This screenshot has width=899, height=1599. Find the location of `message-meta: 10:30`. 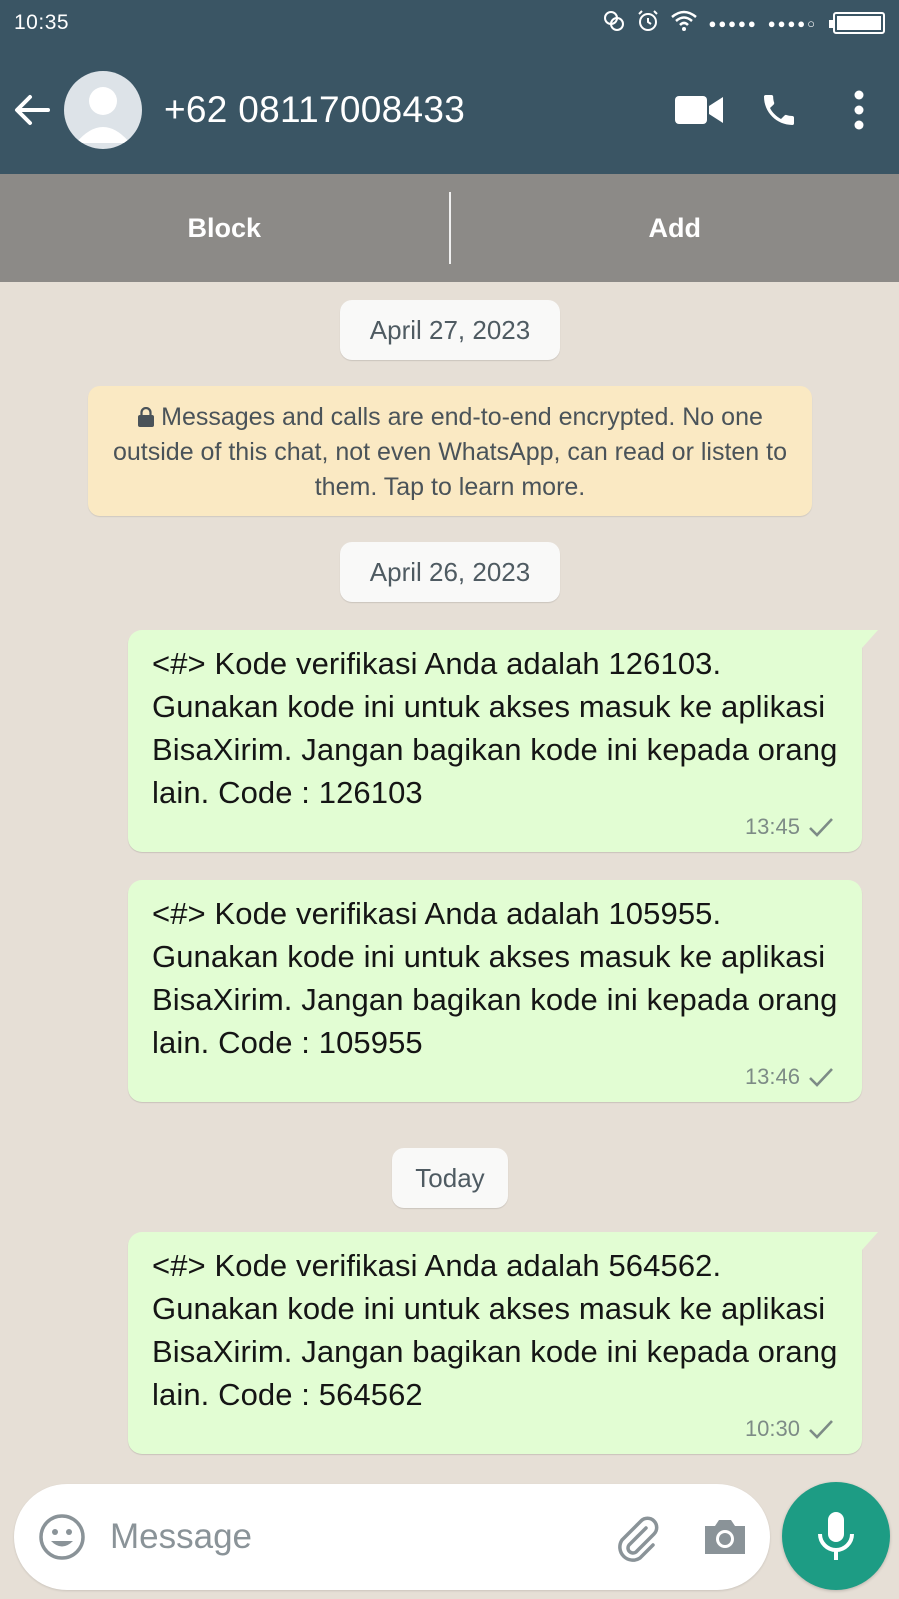

message-meta: 10:30 is located at coordinates (789, 1429).